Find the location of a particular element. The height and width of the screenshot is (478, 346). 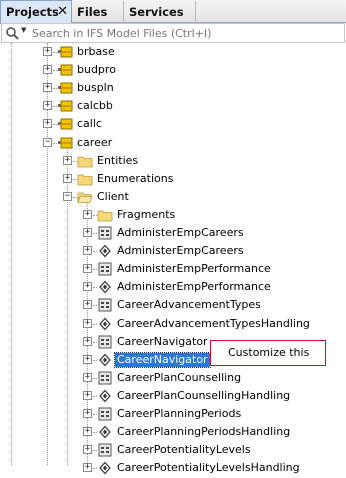

chevron-down-icon: ▼ is located at coordinates (23, 30).